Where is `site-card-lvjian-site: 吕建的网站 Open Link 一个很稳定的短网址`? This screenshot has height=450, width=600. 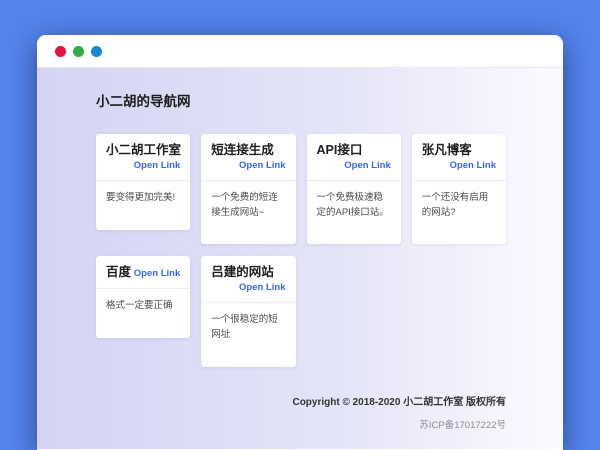
site-card-lvjian-site: 吕建的网站 Open Link 一个很稳定的短网址 is located at coordinates (248, 311).